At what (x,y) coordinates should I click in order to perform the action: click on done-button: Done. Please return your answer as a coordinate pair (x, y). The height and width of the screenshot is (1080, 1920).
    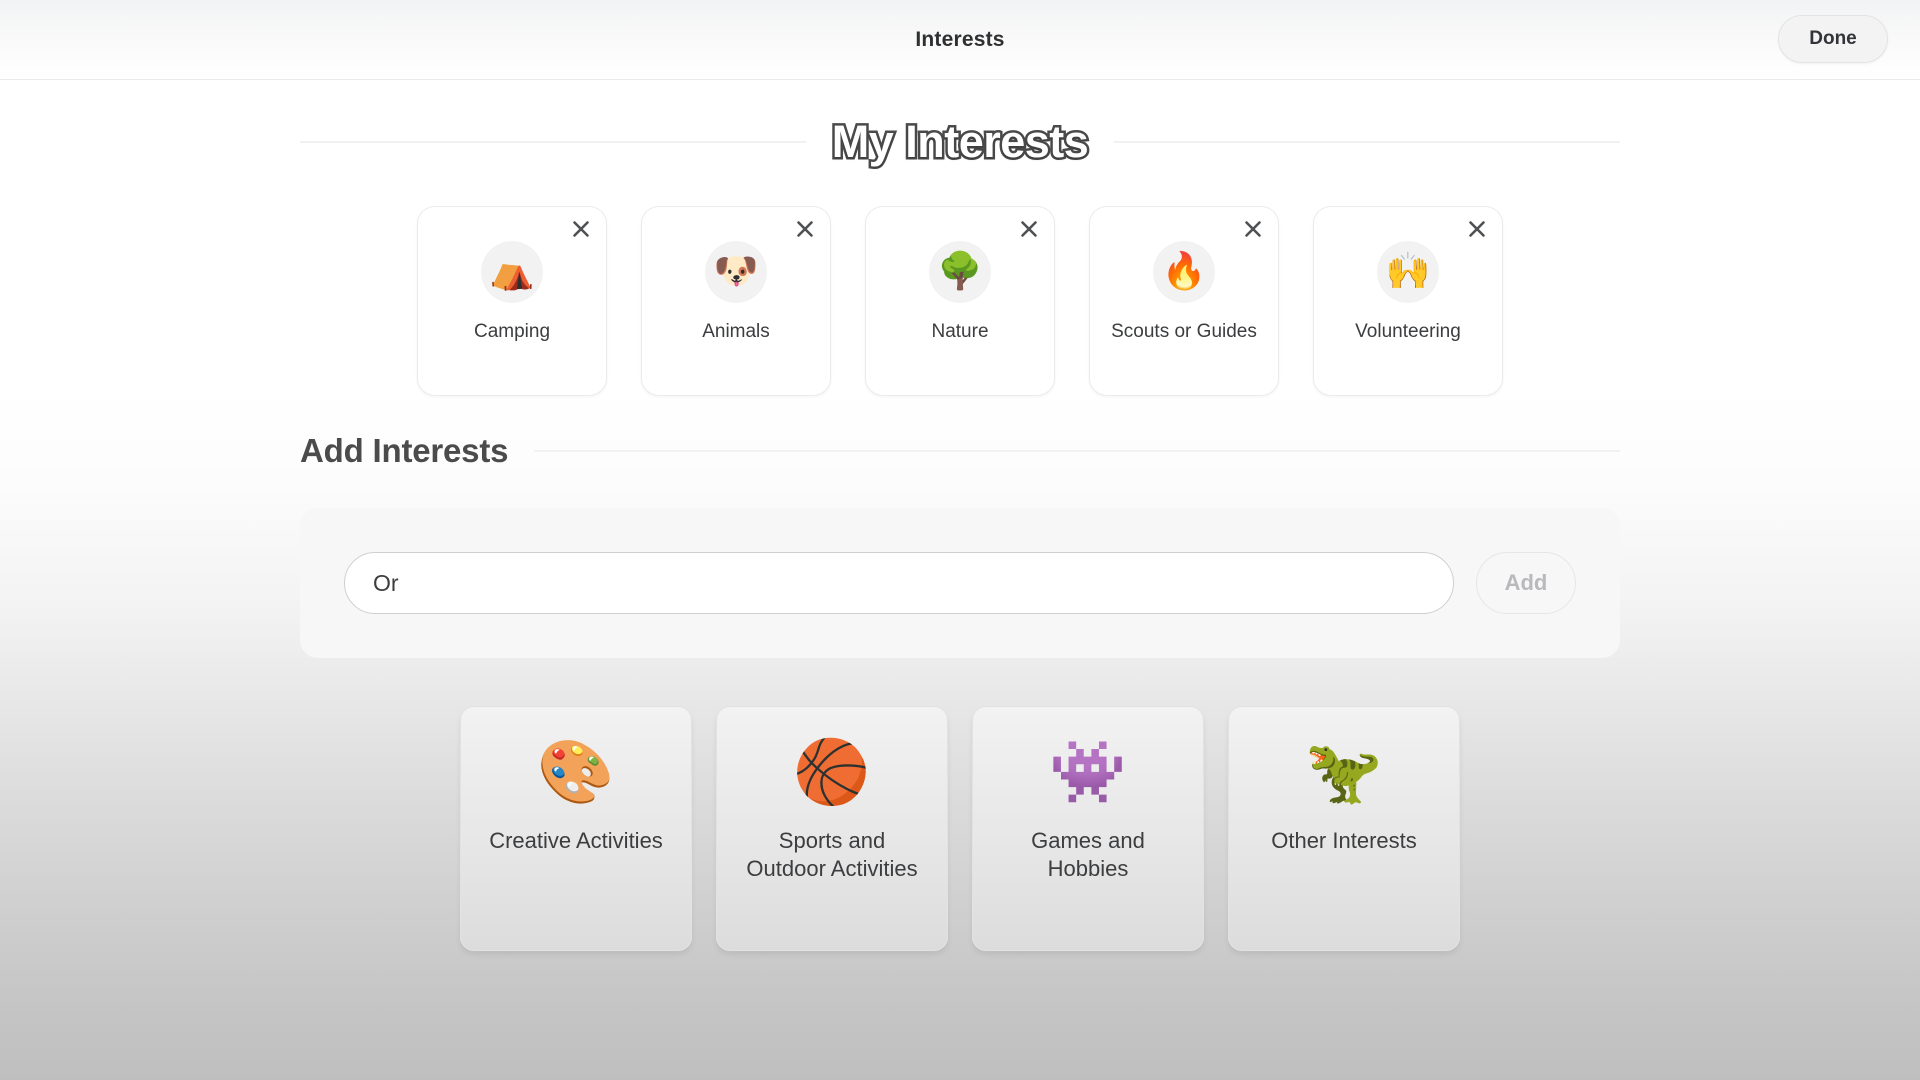
    Looking at the image, I should click on (1833, 39).